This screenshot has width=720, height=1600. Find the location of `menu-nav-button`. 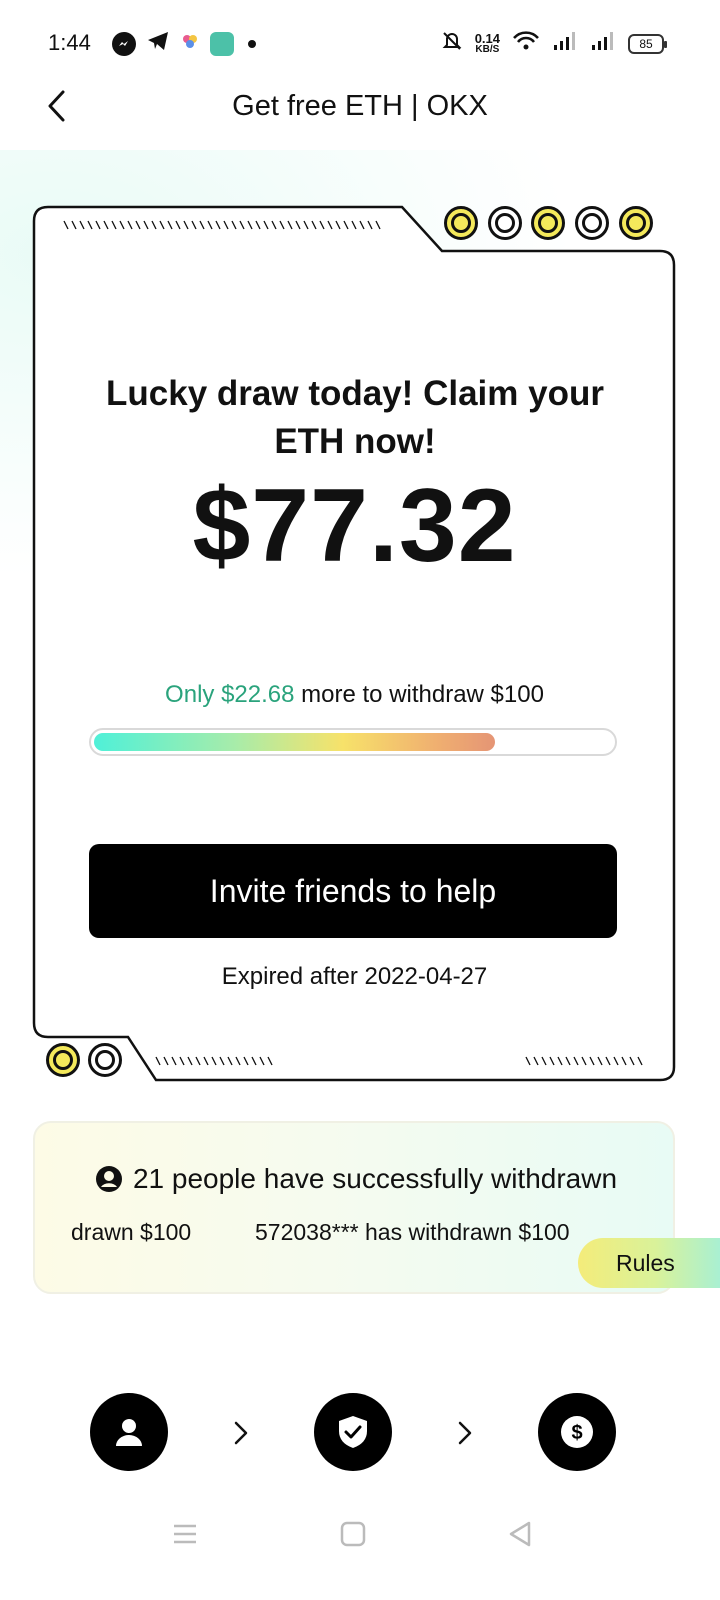

menu-nav-button is located at coordinates (185, 1534).